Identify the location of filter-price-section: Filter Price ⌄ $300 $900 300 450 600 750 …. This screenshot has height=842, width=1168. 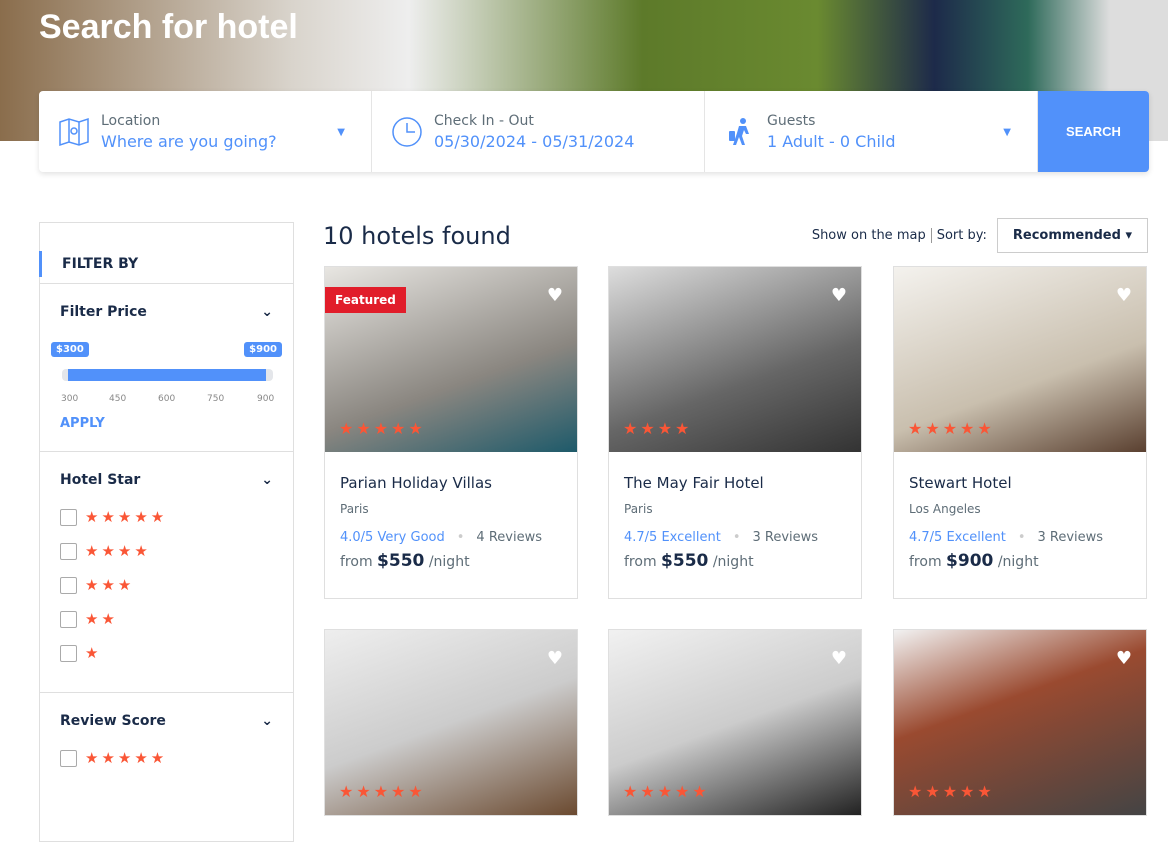
(166, 367).